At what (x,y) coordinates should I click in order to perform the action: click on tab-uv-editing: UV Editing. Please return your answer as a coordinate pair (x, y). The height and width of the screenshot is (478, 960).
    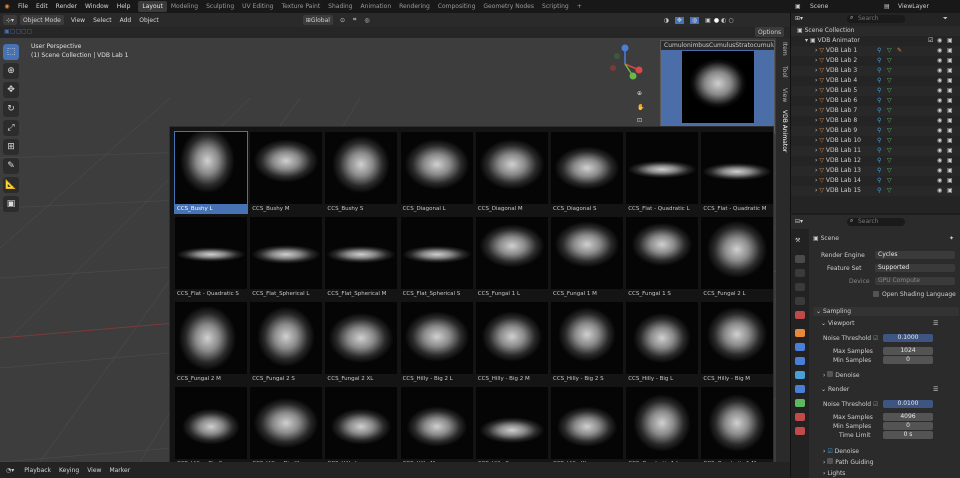
    Looking at the image, I should click on (257, 6).